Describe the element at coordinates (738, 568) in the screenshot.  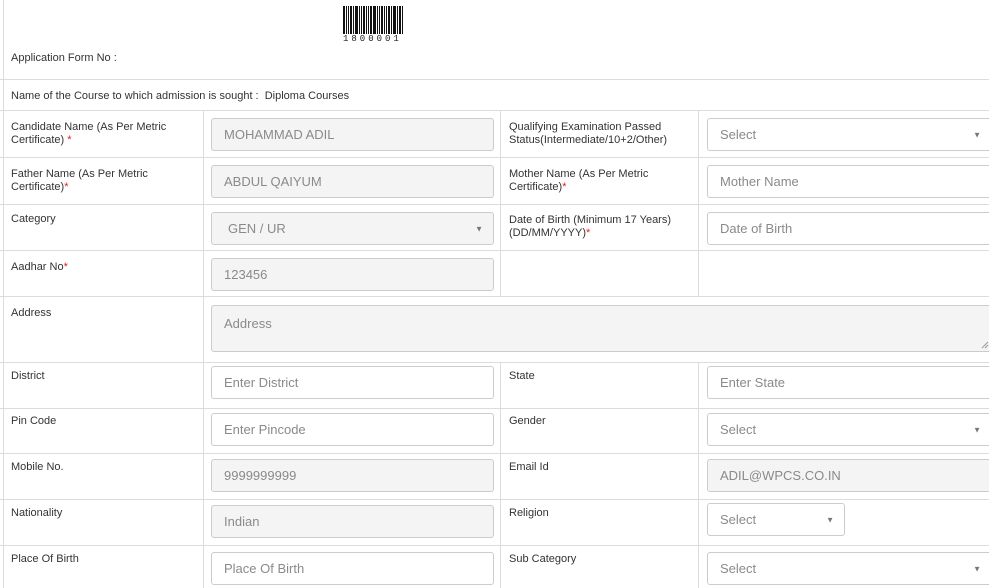
I see `sub-category-value: Select` at that location.